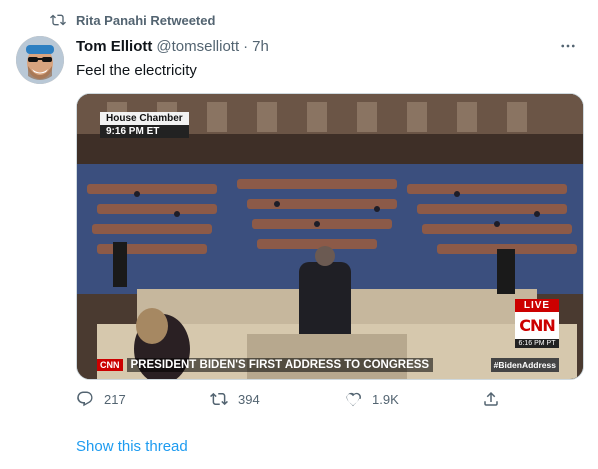 This screenshot has height=469, width=598. What do you see at coordinates (235, 399) in the screenshot?
I see `retweet-button: 394` at bounding box center [235, 399].